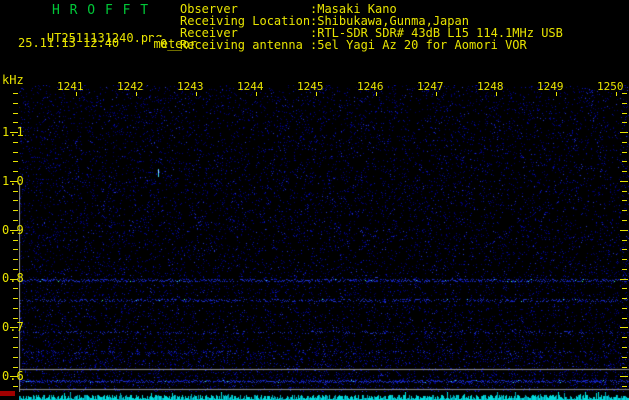 The width and height of the screenshot is (629, 400). Describe the element at coordinates (490, 86) in the screenshot. I see `time-label: 1248` at that location.